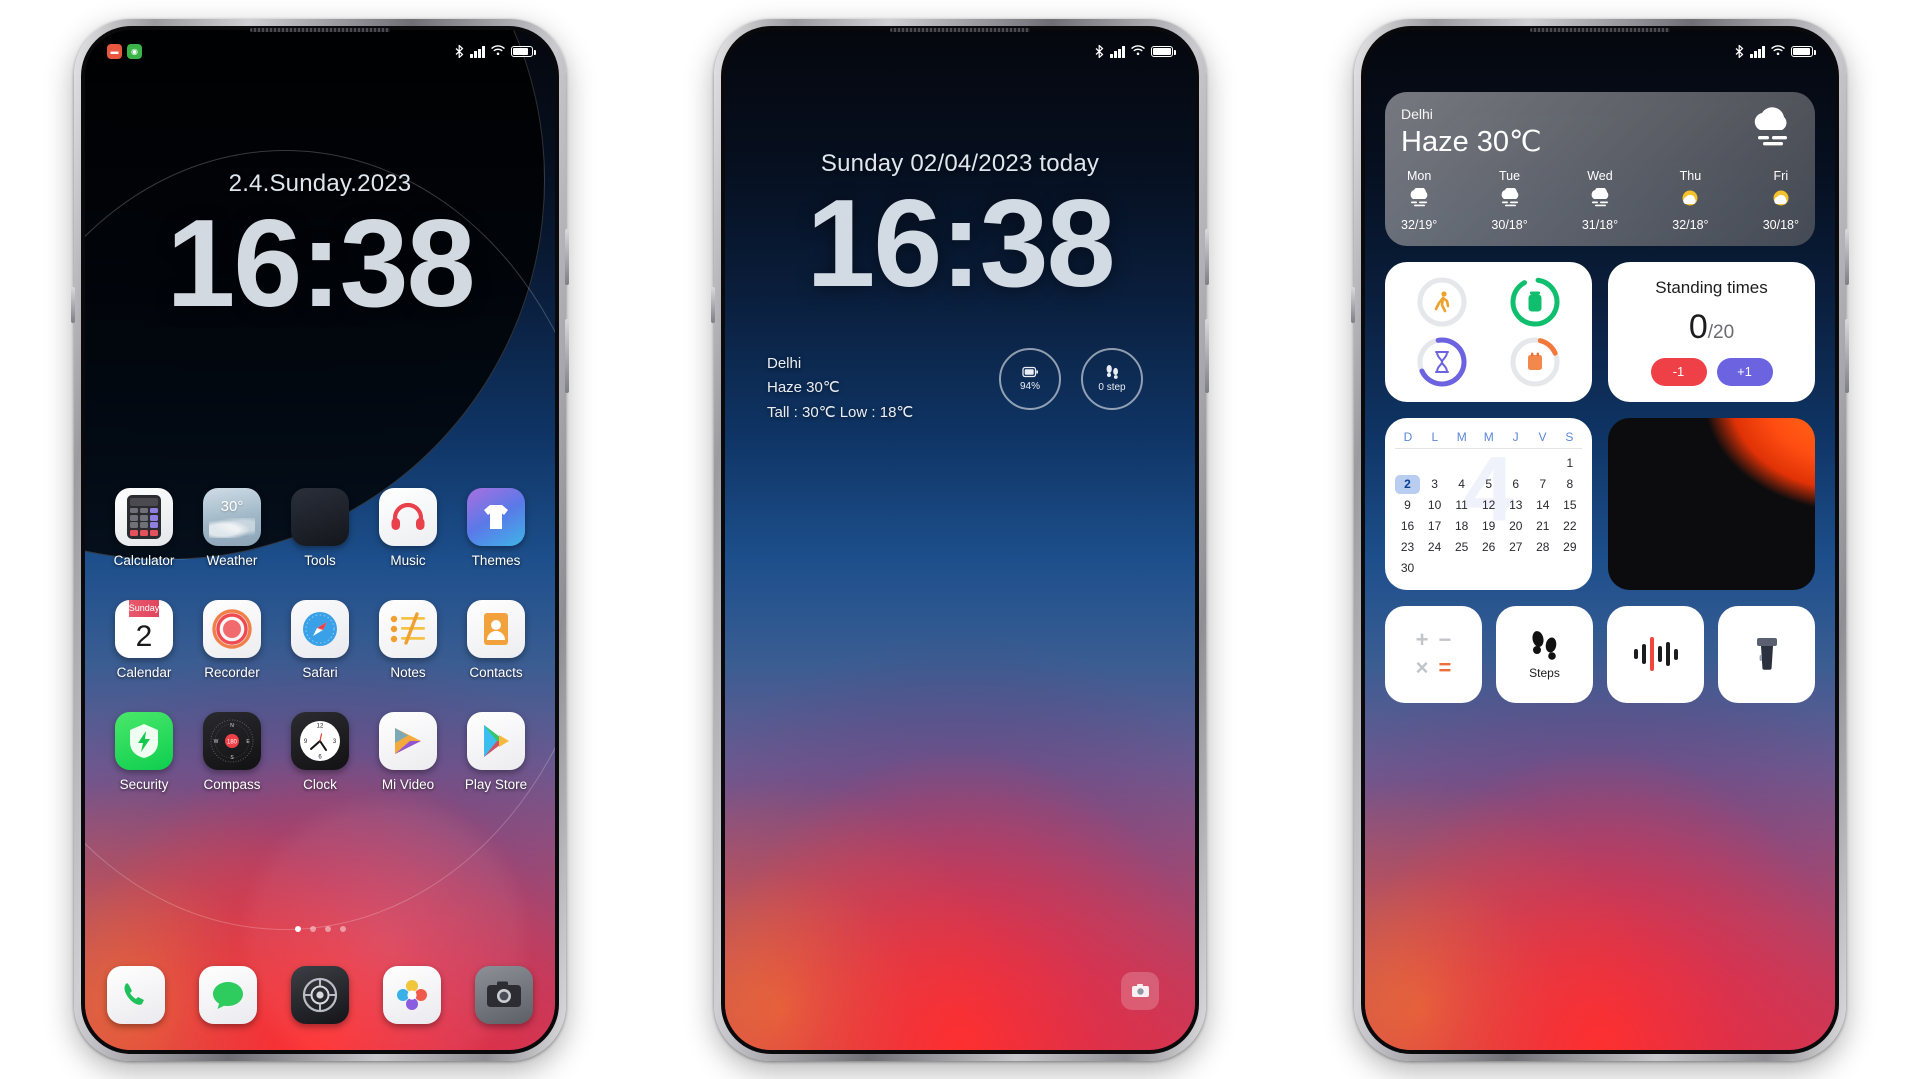 Image resolution: width=1920 pixels, height=1079 pixels. What do you see at coordinates (136, 994) in the screenshot?
I see `phone-icon` at bounding box center [136, 994].